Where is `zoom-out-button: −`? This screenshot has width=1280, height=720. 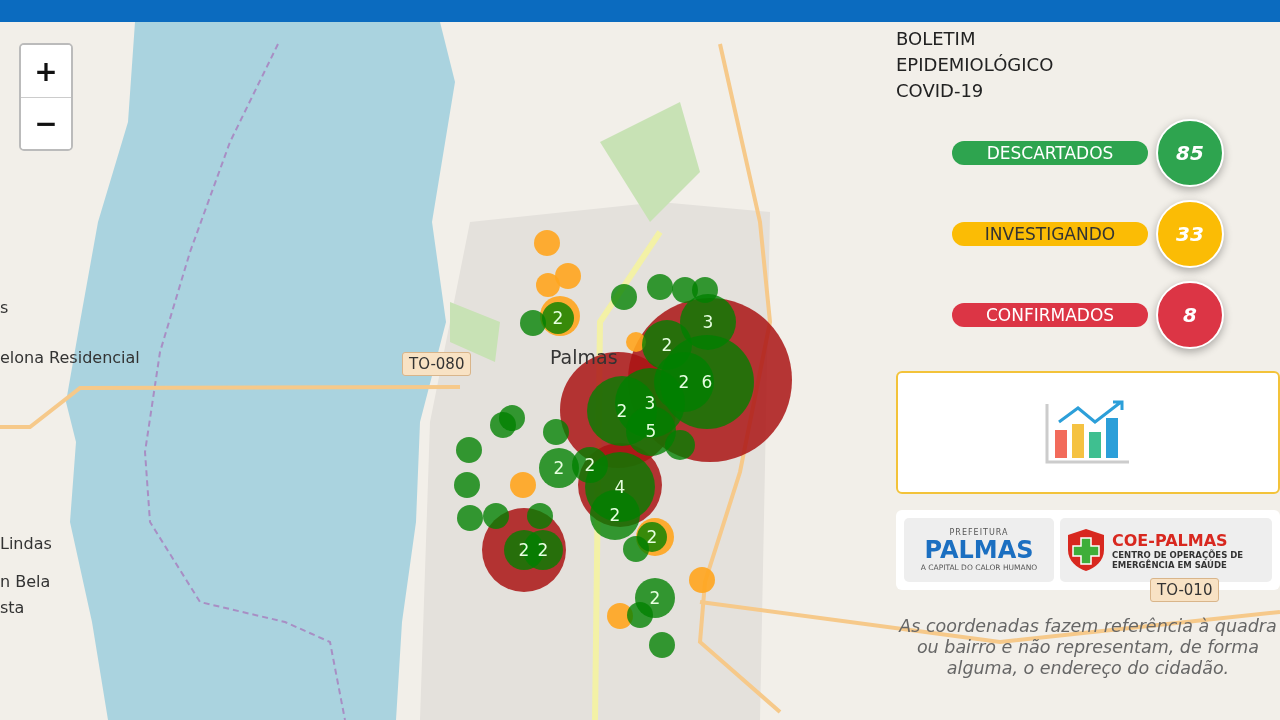 zoom-out-button: − is located at coordinates (46, 123).